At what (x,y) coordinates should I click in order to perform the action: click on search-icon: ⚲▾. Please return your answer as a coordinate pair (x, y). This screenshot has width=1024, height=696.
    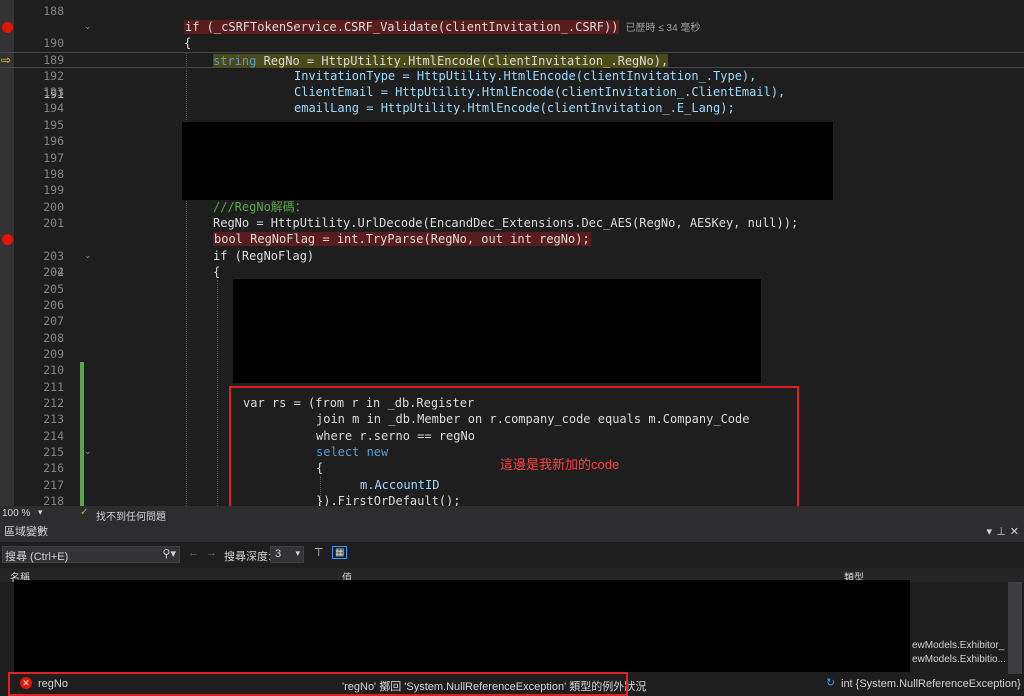
    Looking at the image, I should click on (169, 553).